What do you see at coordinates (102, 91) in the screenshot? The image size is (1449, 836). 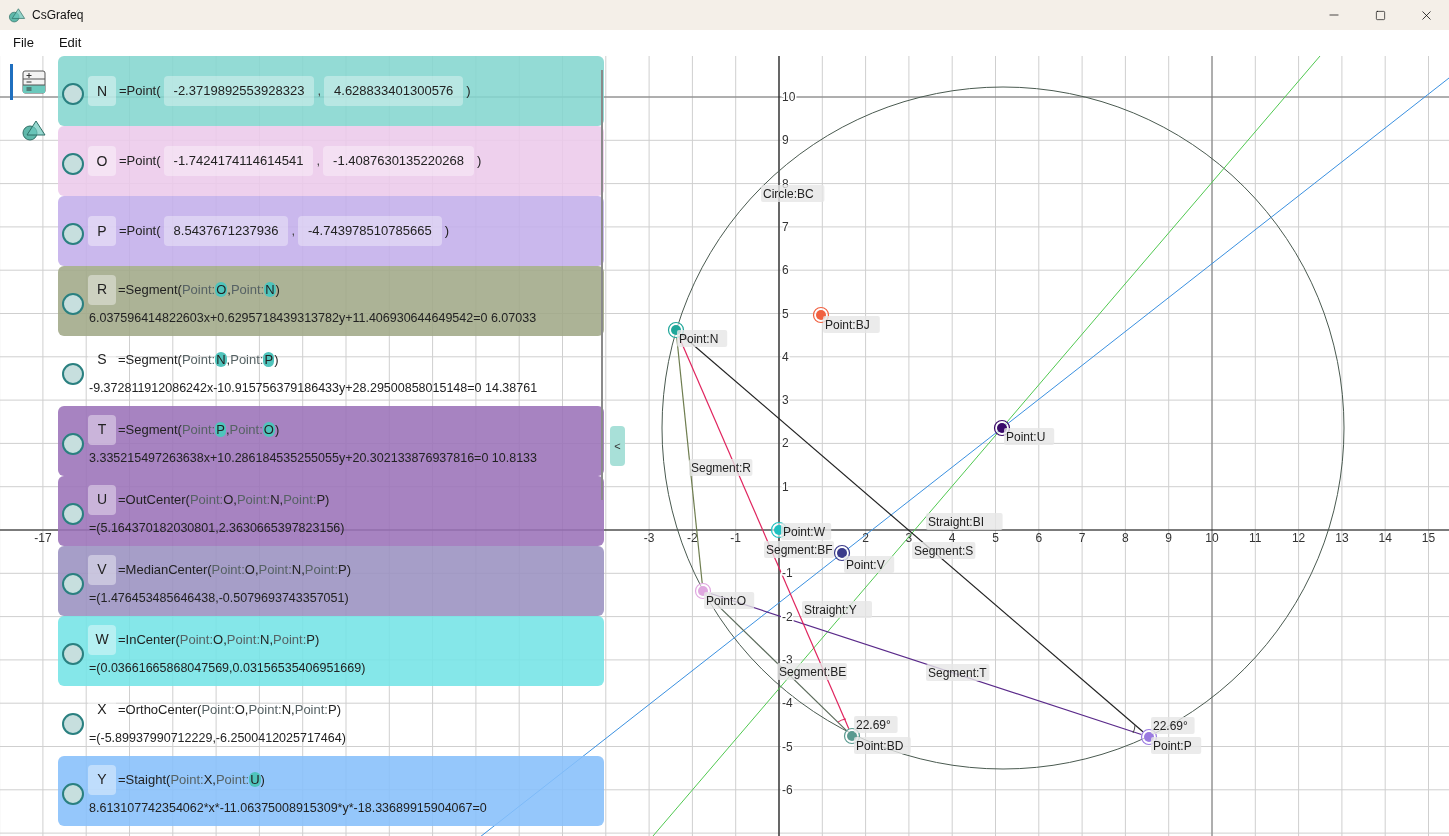 I see `name-label: N` at bounding box center [102, 91].